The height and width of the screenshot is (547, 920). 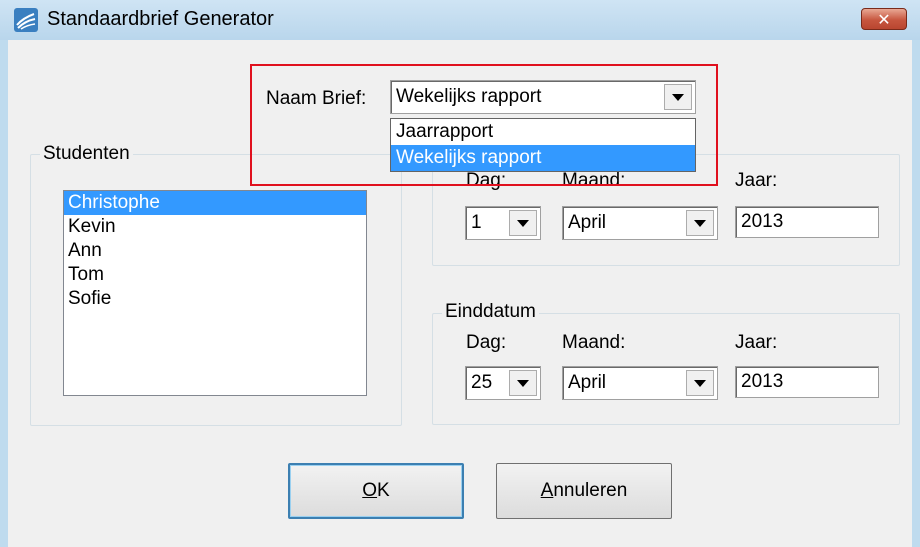 I want to click on start-year-input: 2013, so click(x=807, y=222).